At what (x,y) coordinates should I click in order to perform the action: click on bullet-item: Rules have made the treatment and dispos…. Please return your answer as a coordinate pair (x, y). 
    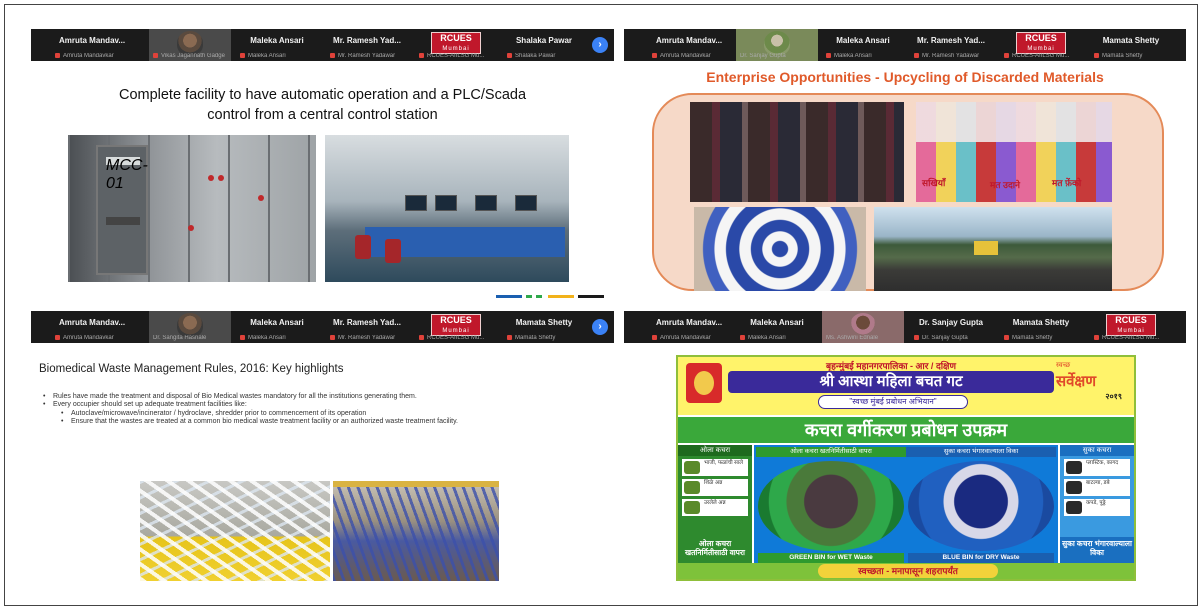
    Looking at the image, I should click on (321, 397).